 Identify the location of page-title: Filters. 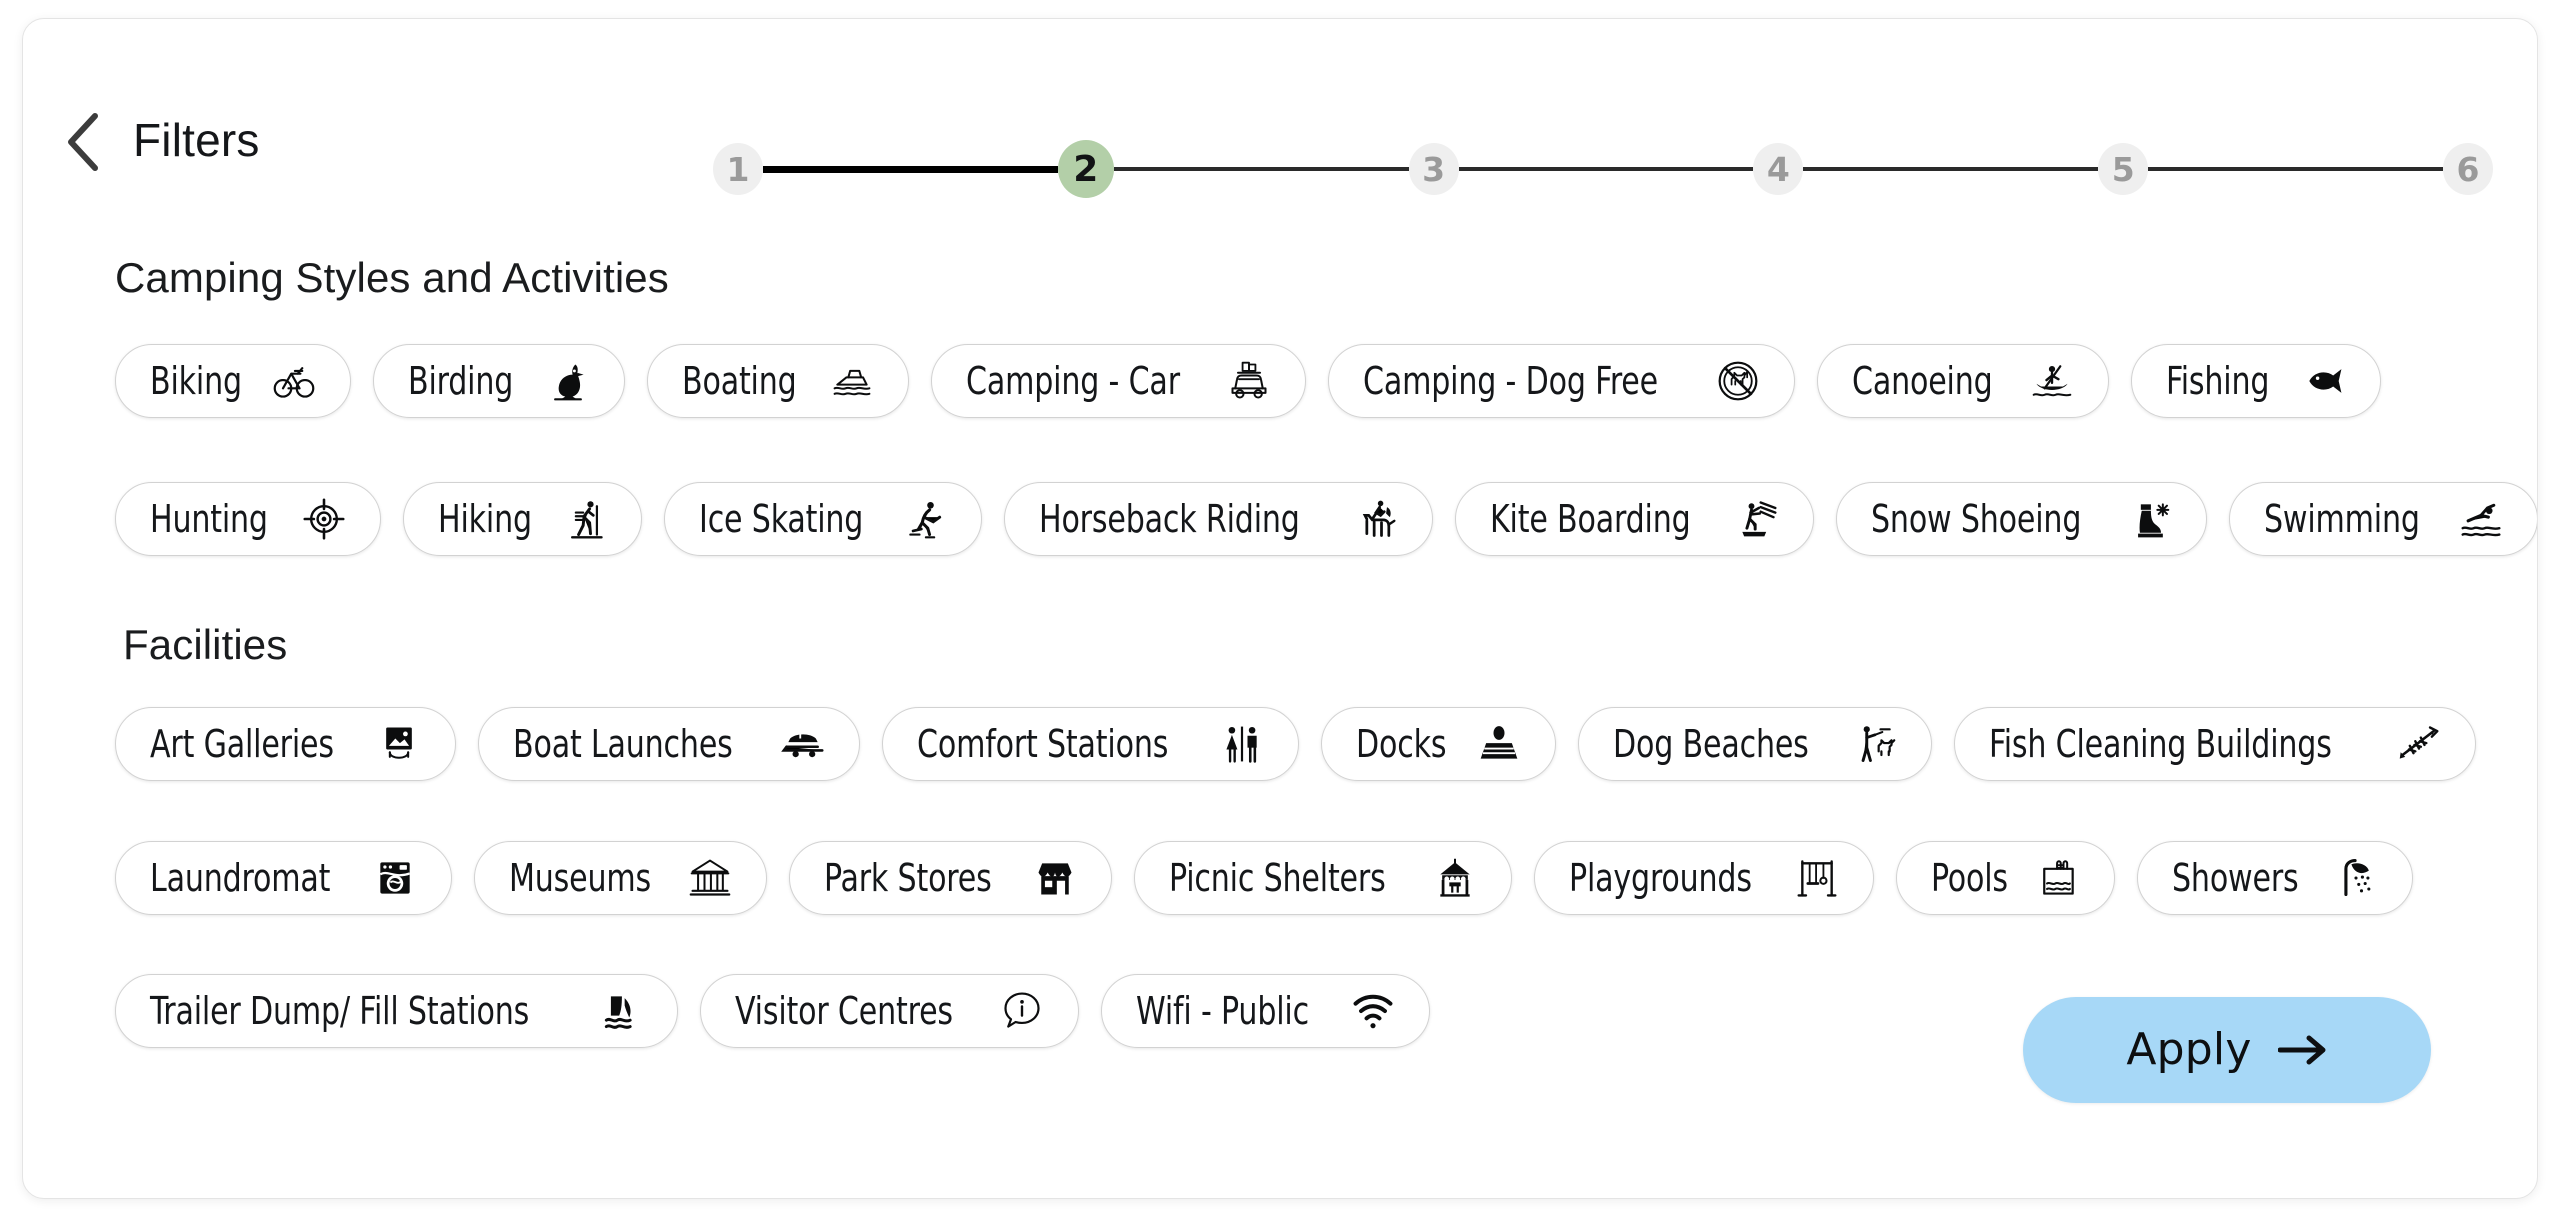
(196, 140).